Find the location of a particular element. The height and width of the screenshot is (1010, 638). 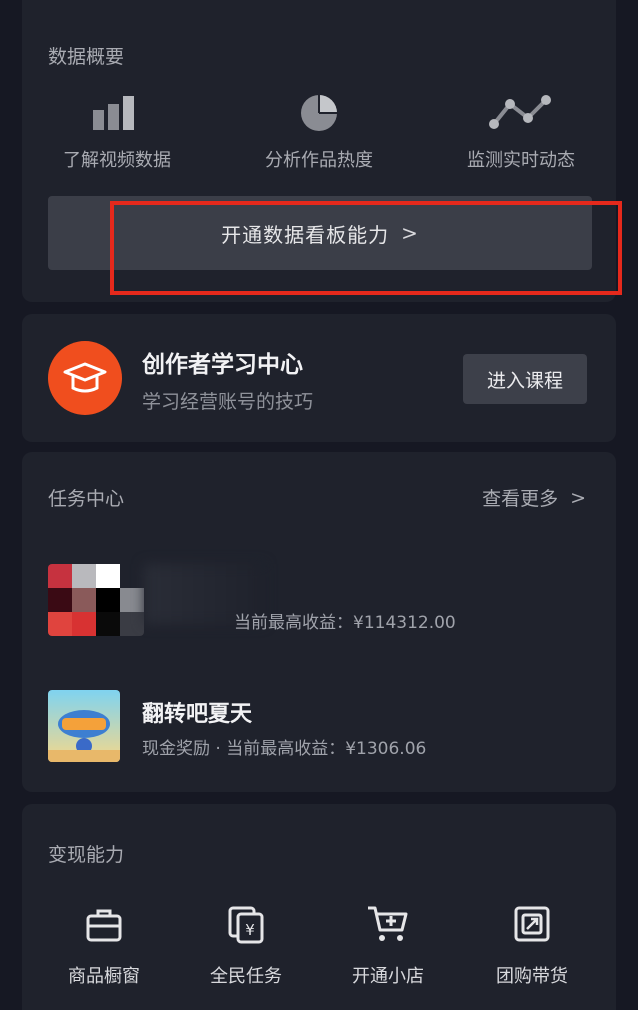

summer-game-image is located at coordinates (84, 726).